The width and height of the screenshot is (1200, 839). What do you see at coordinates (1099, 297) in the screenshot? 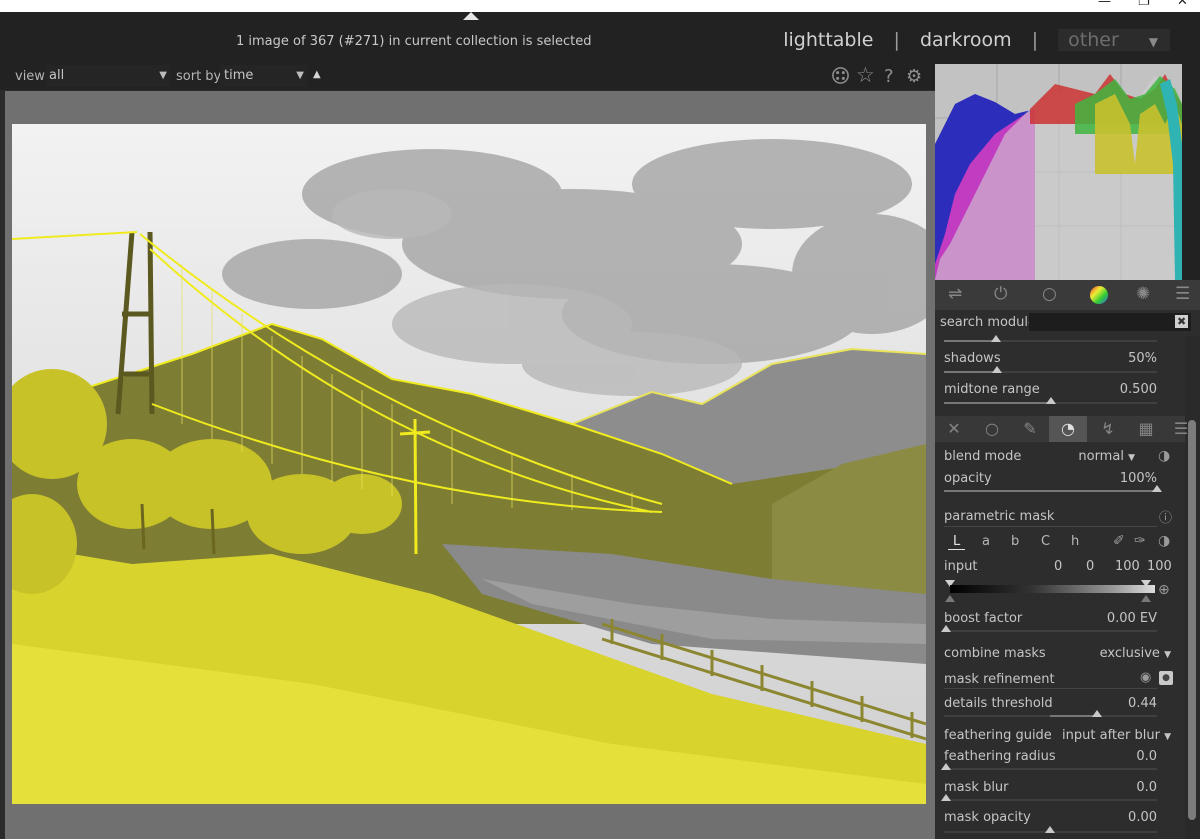
I see `color-wheel-icon` at bounding box center [1099, 297].